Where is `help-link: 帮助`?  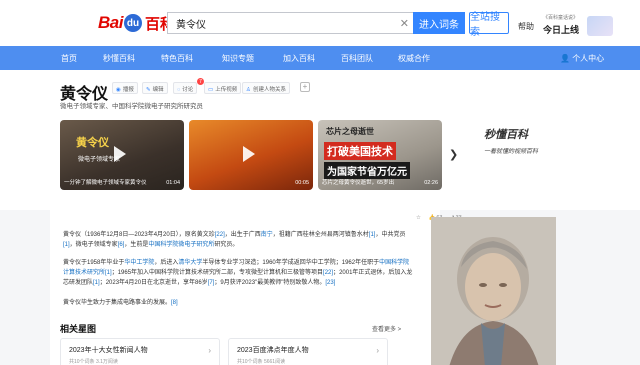
help-link: 帮助 is located at coordinates (526, 26).